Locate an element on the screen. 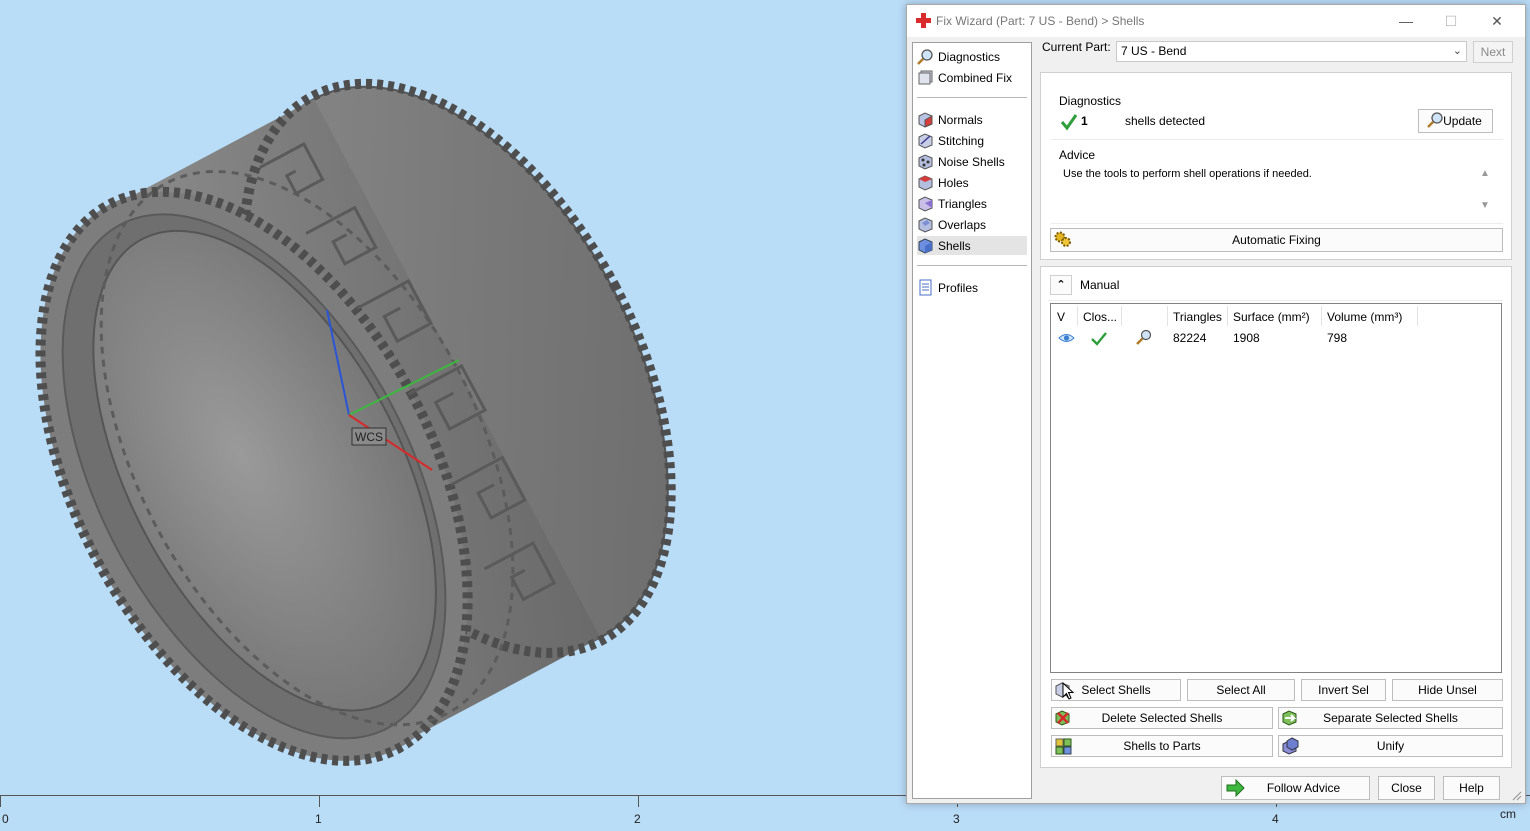 The image size is (1530, 831). ruler-label-1: 1 is located at coordinates (318, 819).